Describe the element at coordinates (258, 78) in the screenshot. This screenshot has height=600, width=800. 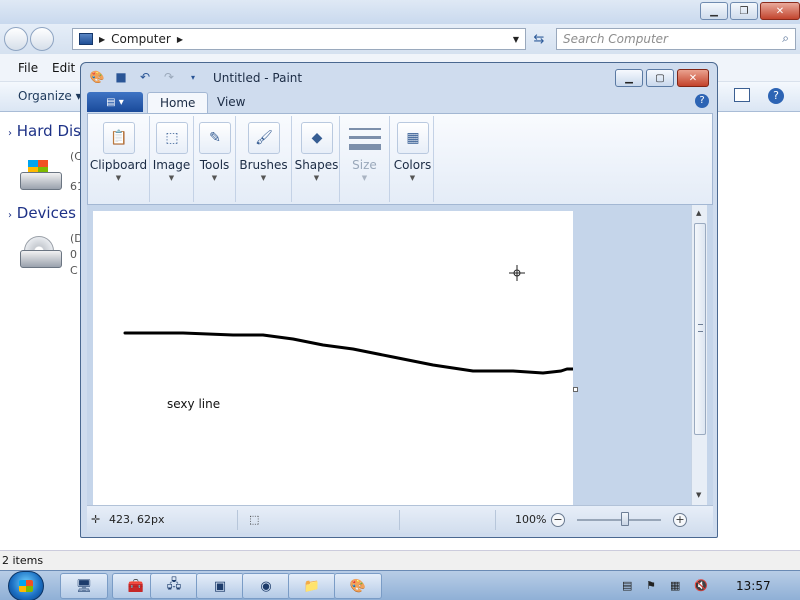
I see `paint-title: Untitled - Paint` at that location.